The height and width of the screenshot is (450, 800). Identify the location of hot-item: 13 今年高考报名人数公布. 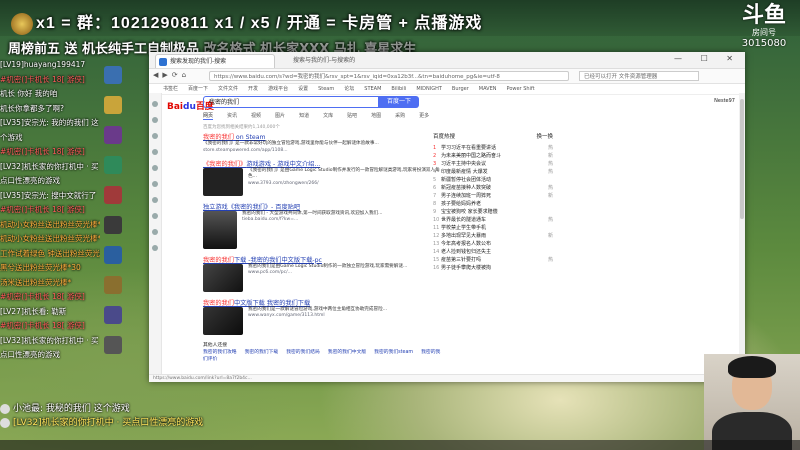
(493, 244).